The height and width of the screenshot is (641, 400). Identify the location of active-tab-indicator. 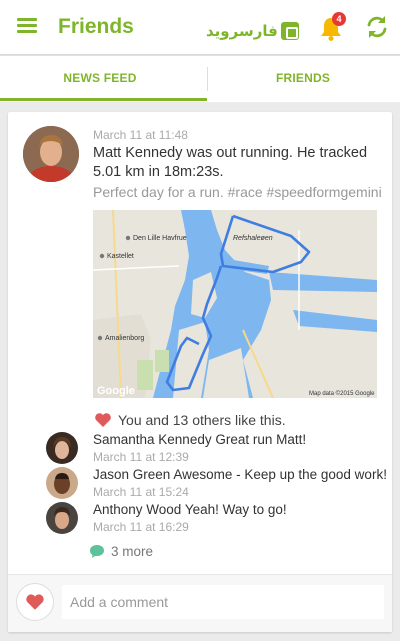
(103, 99).